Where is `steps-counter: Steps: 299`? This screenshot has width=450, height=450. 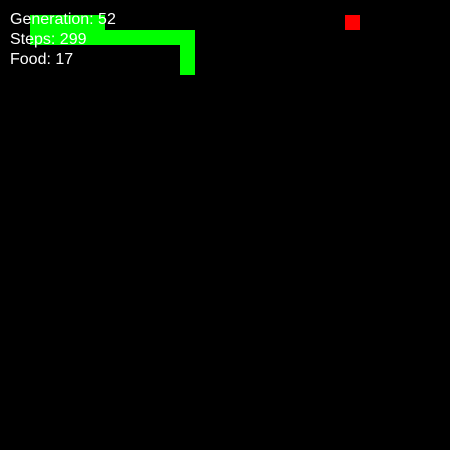 steps-counter: Steps: 299 is located at coordinates (48, 39).